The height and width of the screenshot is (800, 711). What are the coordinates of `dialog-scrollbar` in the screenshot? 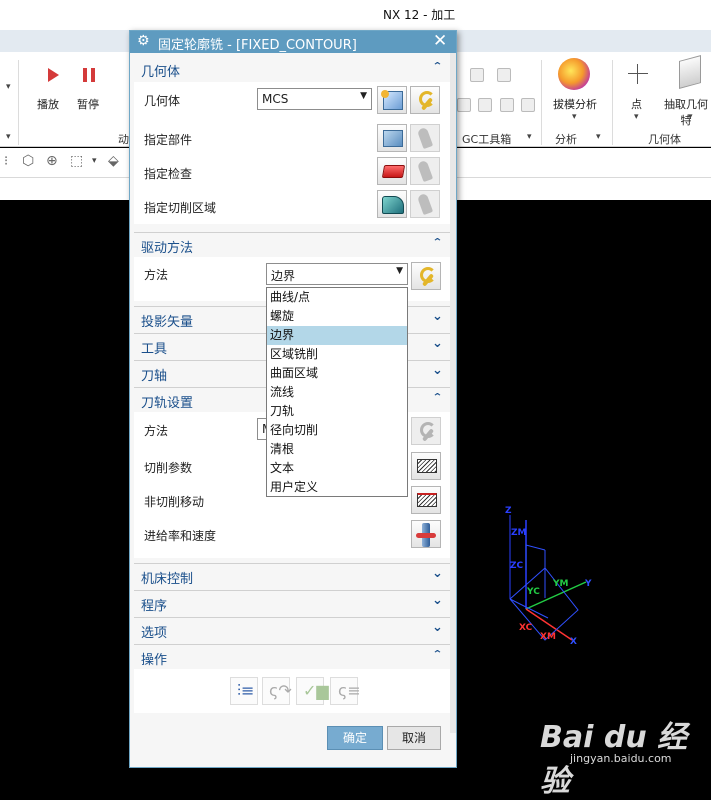 It's located at (453, 393).